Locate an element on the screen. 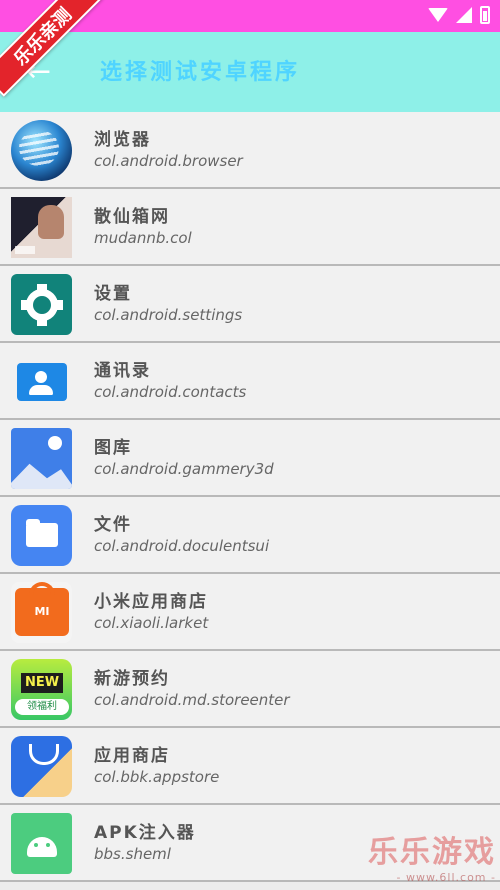  app-package: bbs.sheml is located at coordinates (132, 854).